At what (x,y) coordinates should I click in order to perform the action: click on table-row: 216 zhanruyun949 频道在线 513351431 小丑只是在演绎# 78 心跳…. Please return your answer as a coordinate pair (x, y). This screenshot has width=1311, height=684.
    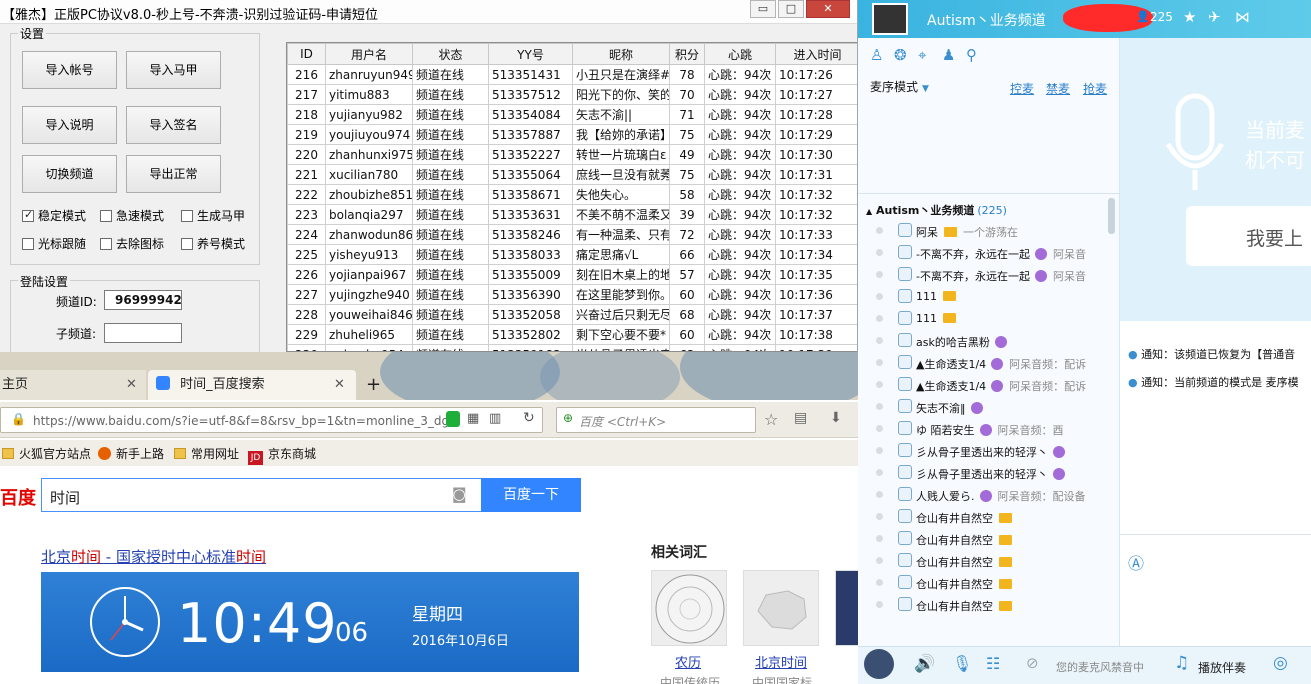
    Looking at the image, I should click on (572, 74).